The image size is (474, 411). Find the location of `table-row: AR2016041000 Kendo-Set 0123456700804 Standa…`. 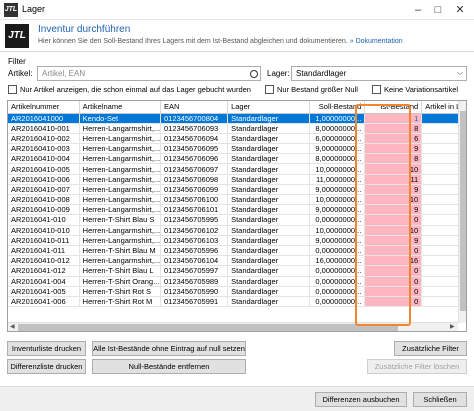

table-row: AR2016041000 Kendo-Set 0123456700804 Standa… is located at coordinates (237, 118).